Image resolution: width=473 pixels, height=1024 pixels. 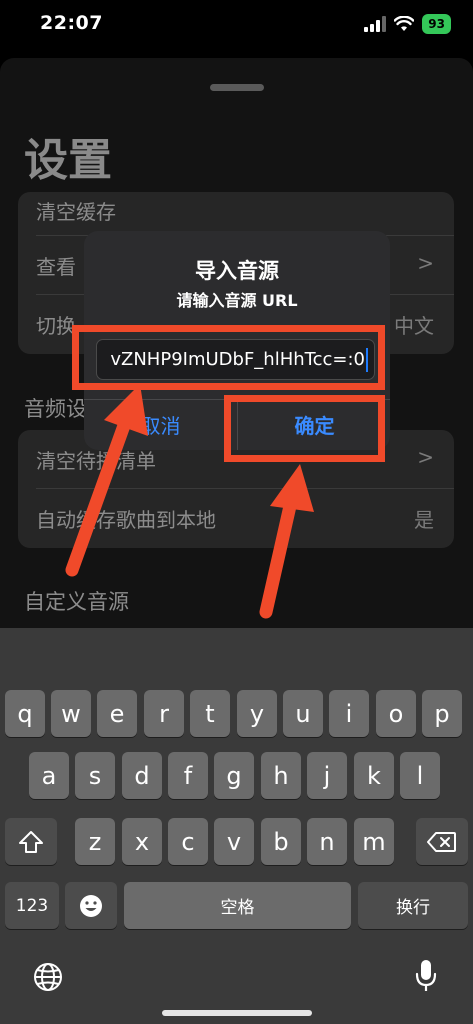 What do you see at coordinates (68, 160) in the screenshot?
I see `page-title: 设置` at bounding box center [68, 160].